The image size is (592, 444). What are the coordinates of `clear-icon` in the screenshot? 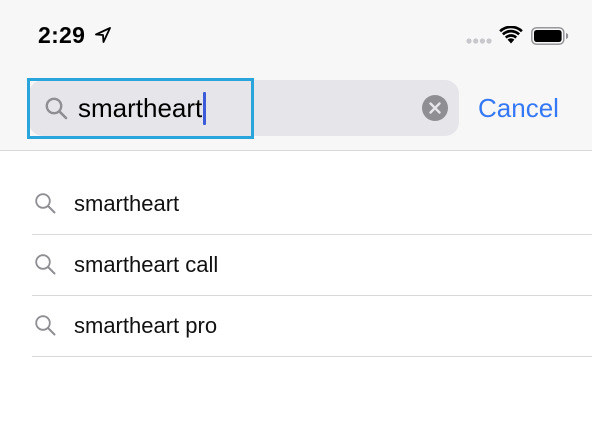 It's located at (435, 108).